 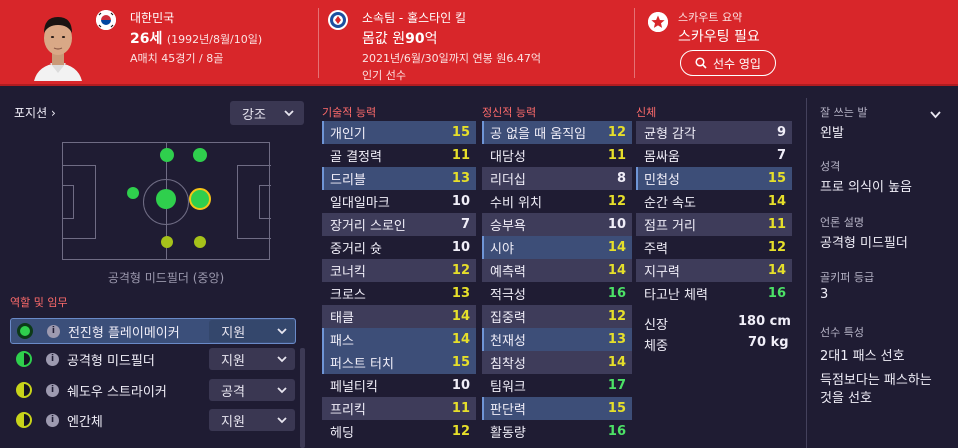 I want to click on attribute-row: 일대일마크 10, so click(x=399, y=201).